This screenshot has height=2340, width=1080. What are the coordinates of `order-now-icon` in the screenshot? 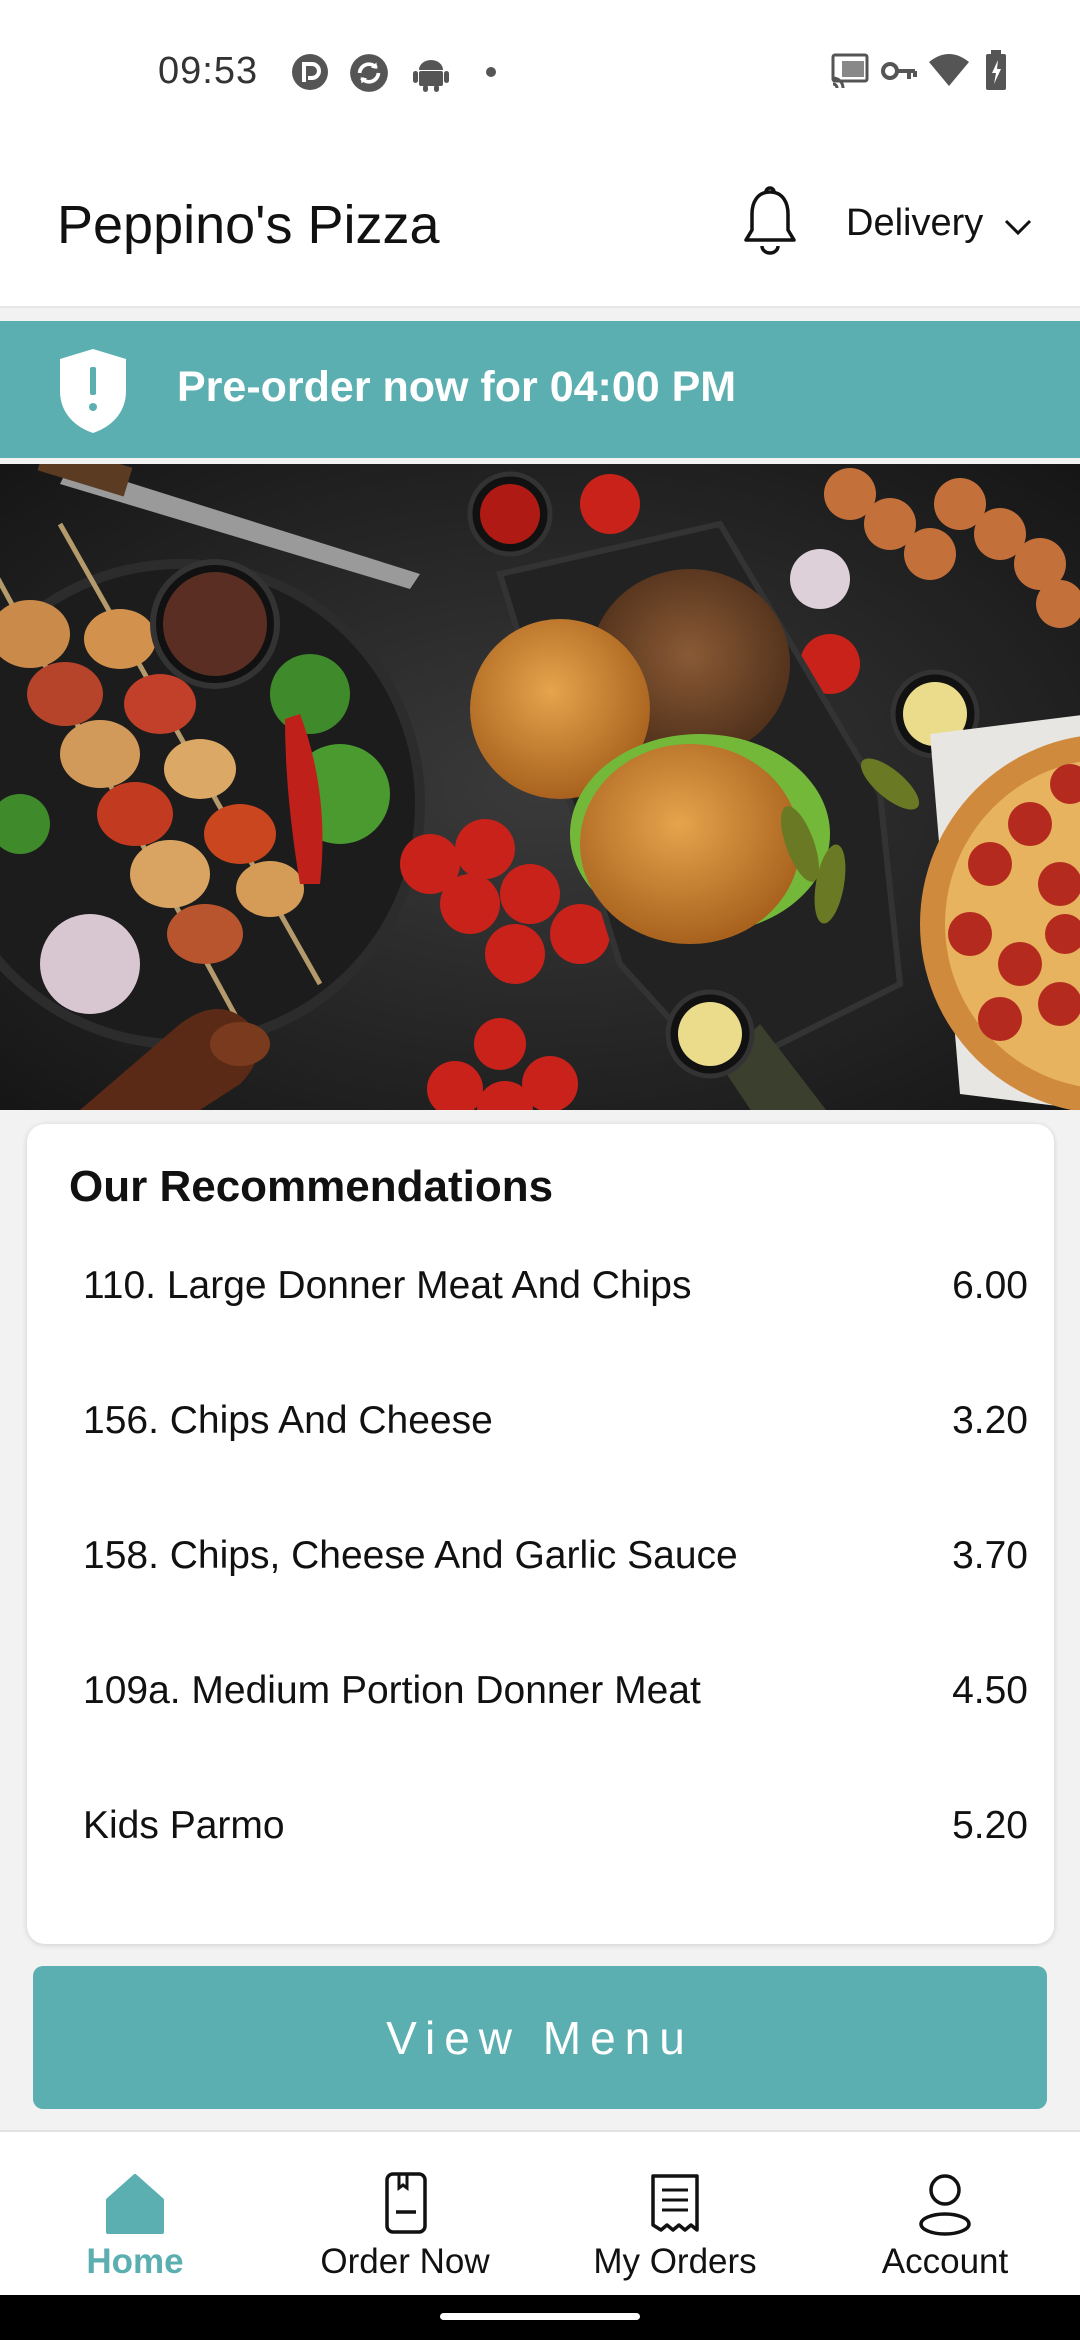 It's located at (406, 2203).